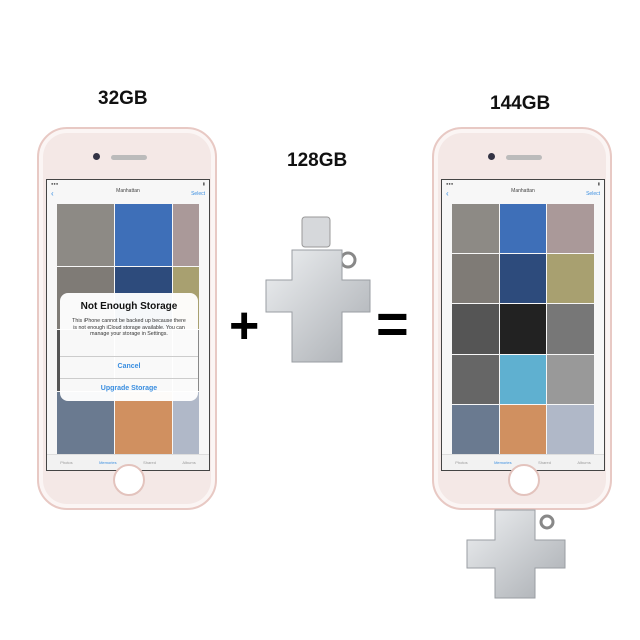  I want to click on photo-grid, so click(523, 329).